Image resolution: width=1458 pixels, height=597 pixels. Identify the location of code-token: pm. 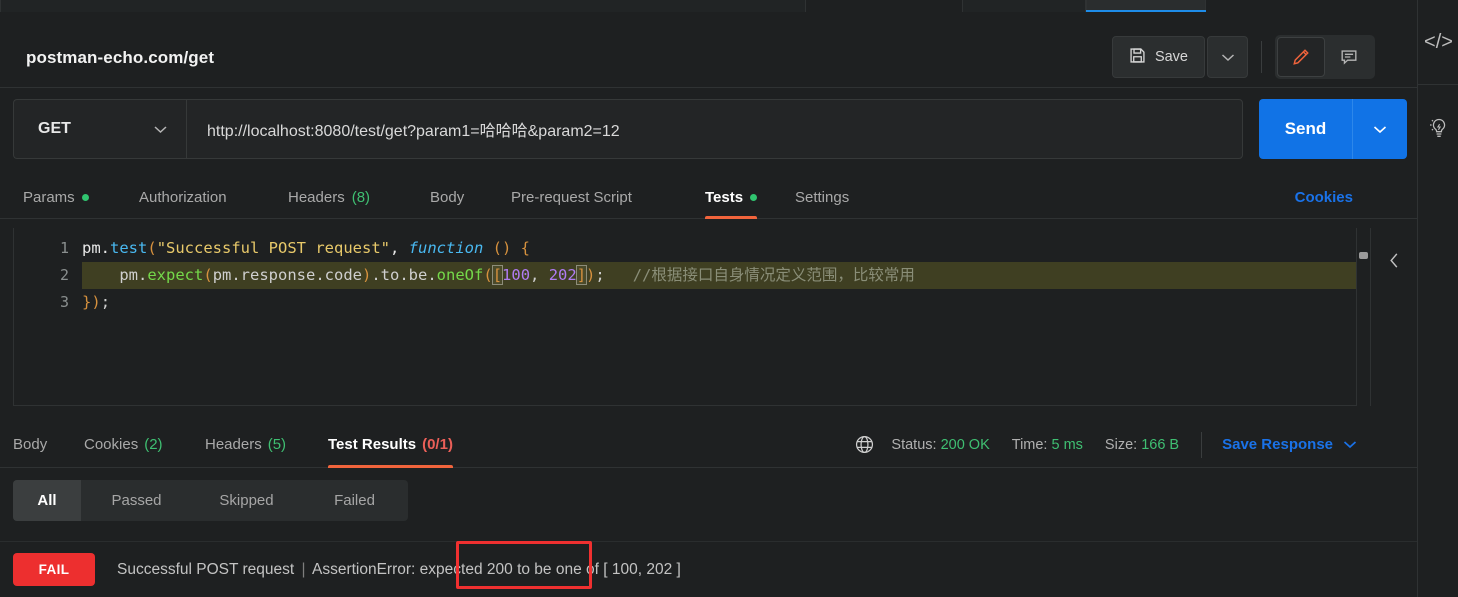
(91, 248).